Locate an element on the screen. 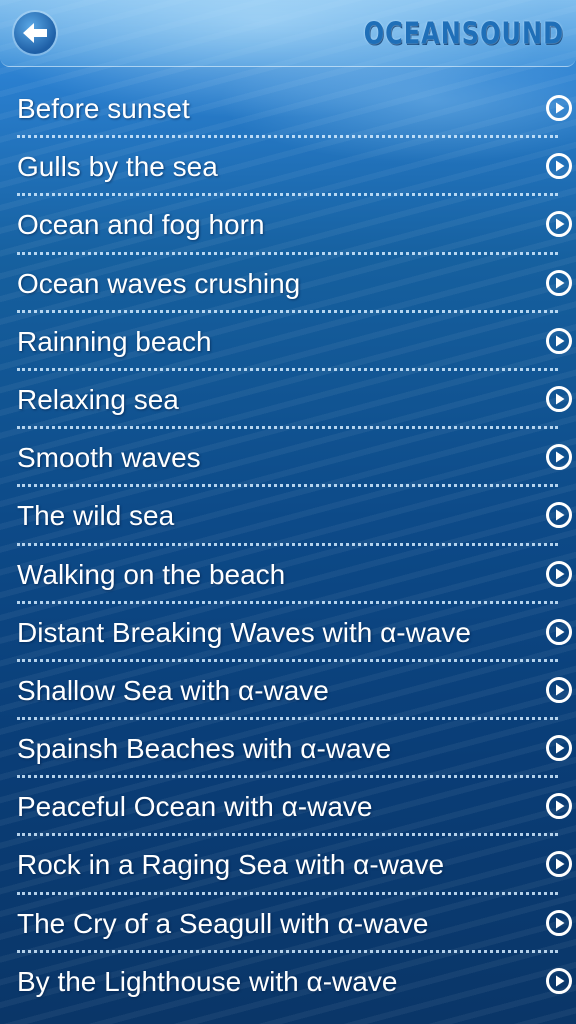  item-label: Smooth waves is located at coordinates (109, 458).